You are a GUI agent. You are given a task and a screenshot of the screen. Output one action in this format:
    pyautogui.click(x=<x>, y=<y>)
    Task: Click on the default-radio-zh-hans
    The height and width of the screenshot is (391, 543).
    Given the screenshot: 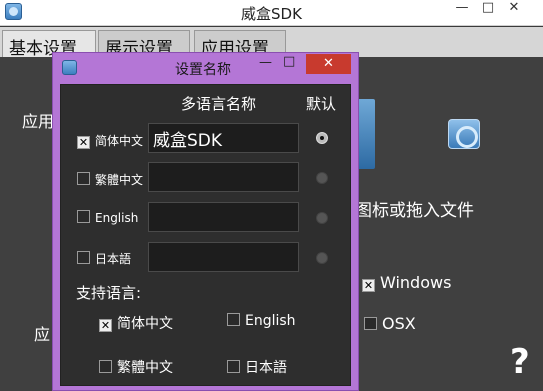 What is the action you would take?
    pyautogui.click(x=322, y=138)
    